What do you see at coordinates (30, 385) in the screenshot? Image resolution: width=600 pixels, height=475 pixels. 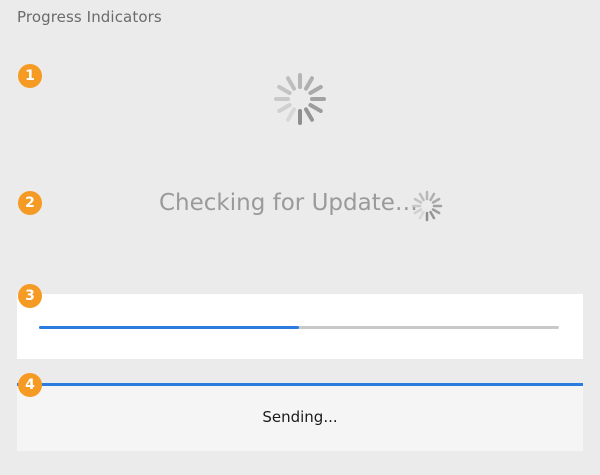 I see `step-badge-4: 4` at bounding box center [30, 385].